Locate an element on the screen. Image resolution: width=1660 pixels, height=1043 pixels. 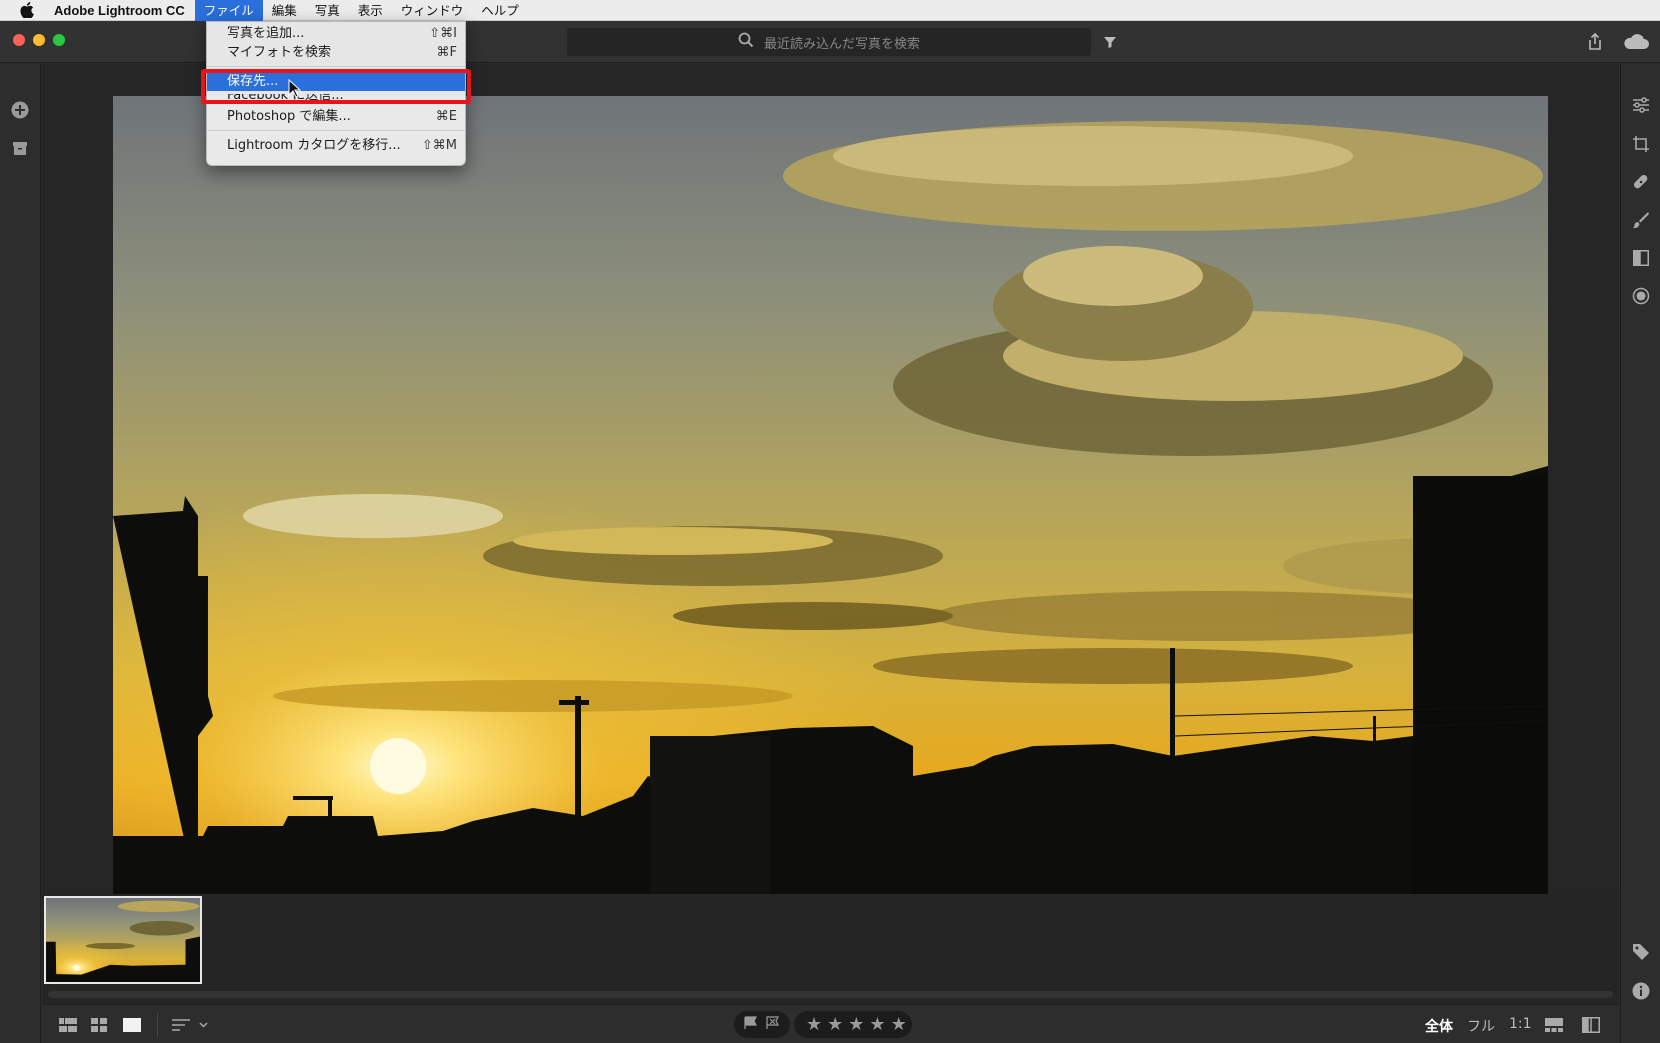
menu-edit: 編集 is located at coordinates (284, 10).